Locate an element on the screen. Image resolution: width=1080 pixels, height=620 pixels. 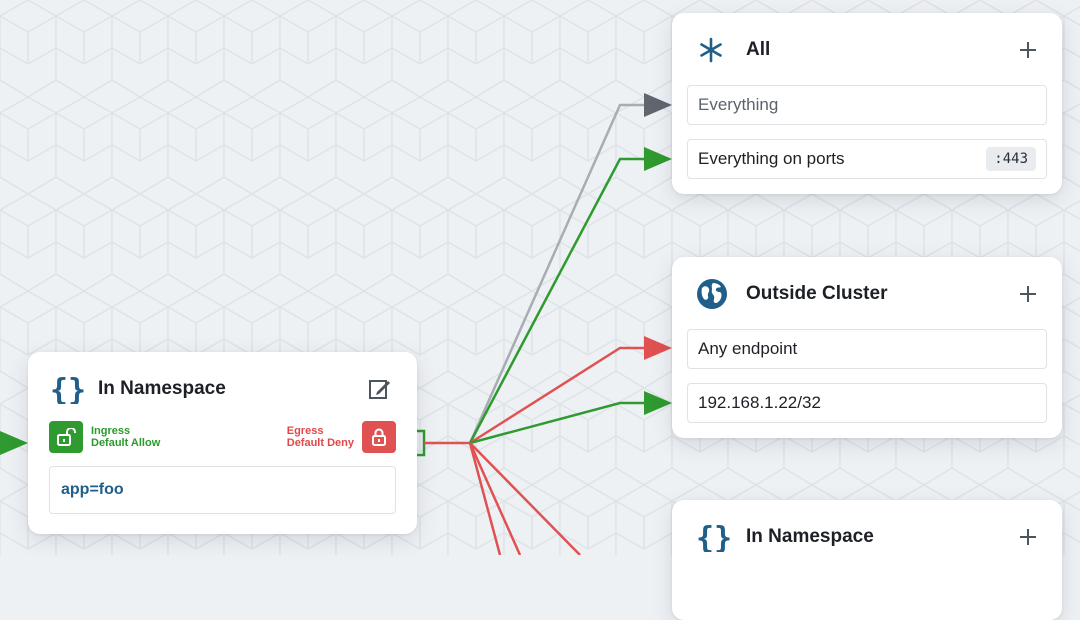
egress-default-label: Default Deny is located at coordinates (320, 443).